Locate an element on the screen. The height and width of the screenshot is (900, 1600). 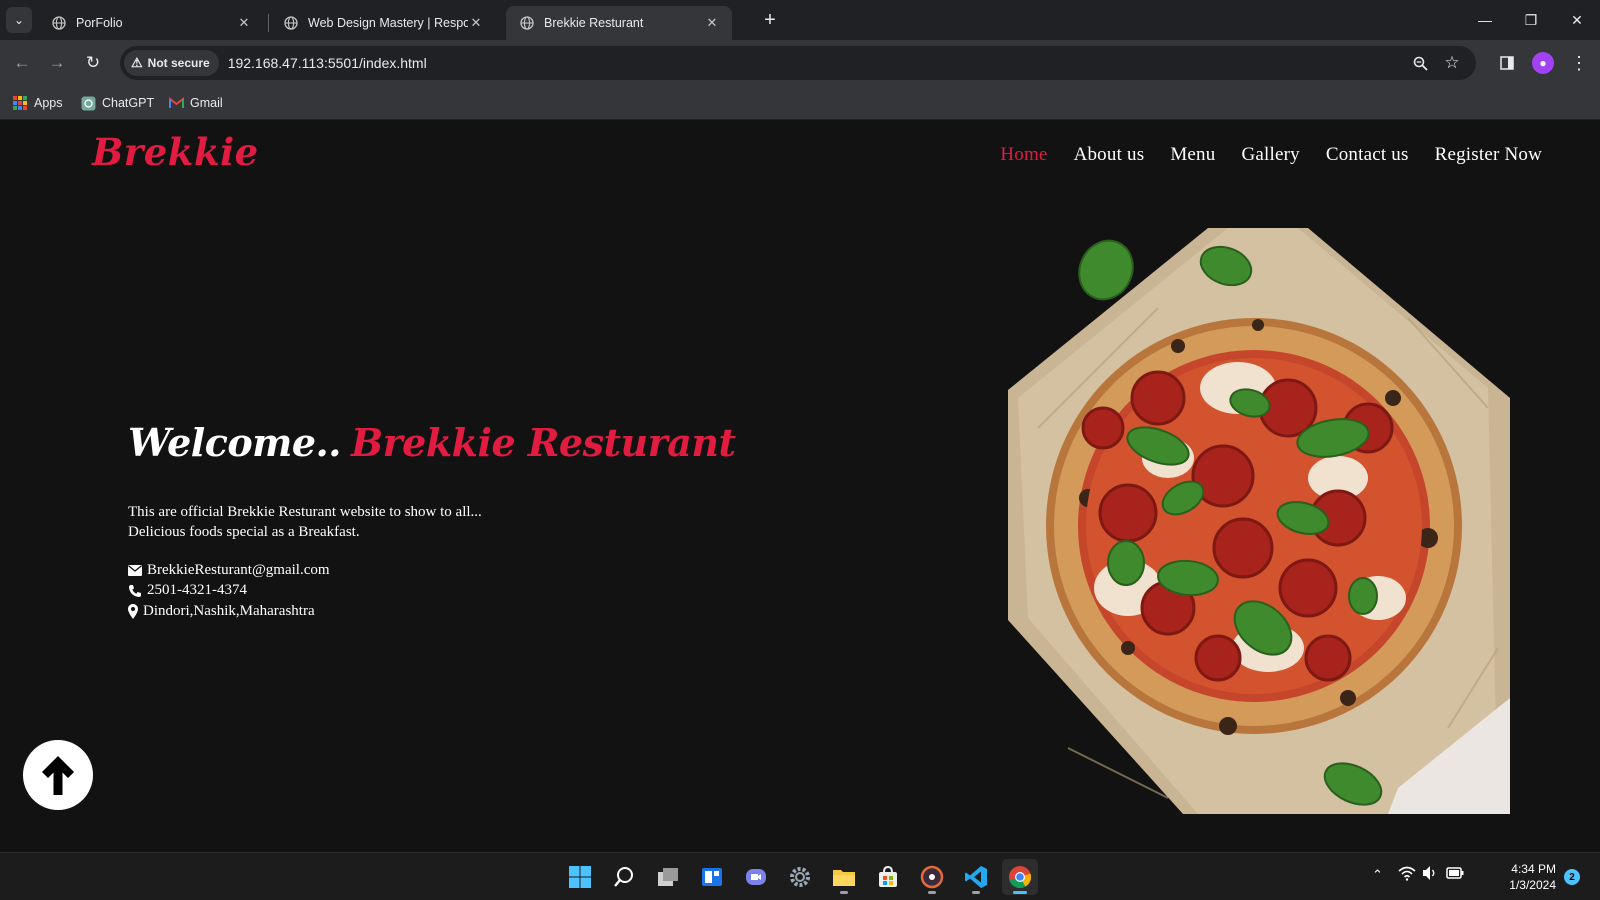
wifi-icon is located at coordinates (1407, 874).